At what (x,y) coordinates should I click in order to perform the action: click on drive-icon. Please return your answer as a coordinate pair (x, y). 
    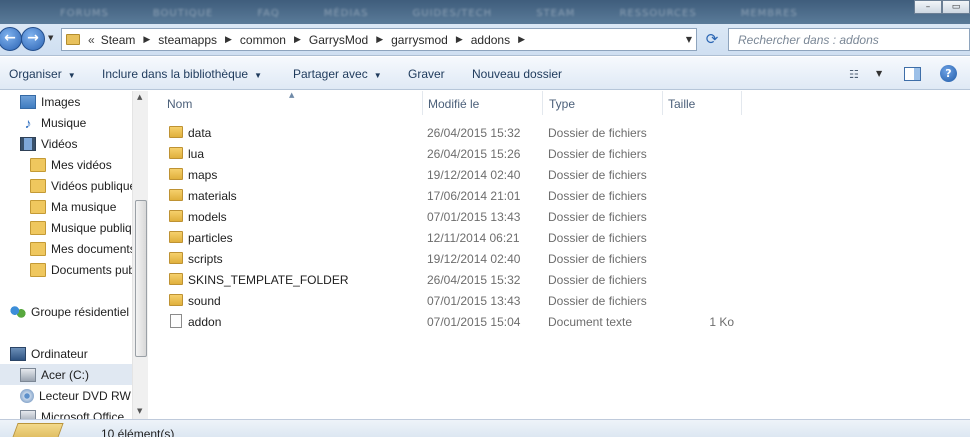
    Looking at the image, I should click on (28, 374).